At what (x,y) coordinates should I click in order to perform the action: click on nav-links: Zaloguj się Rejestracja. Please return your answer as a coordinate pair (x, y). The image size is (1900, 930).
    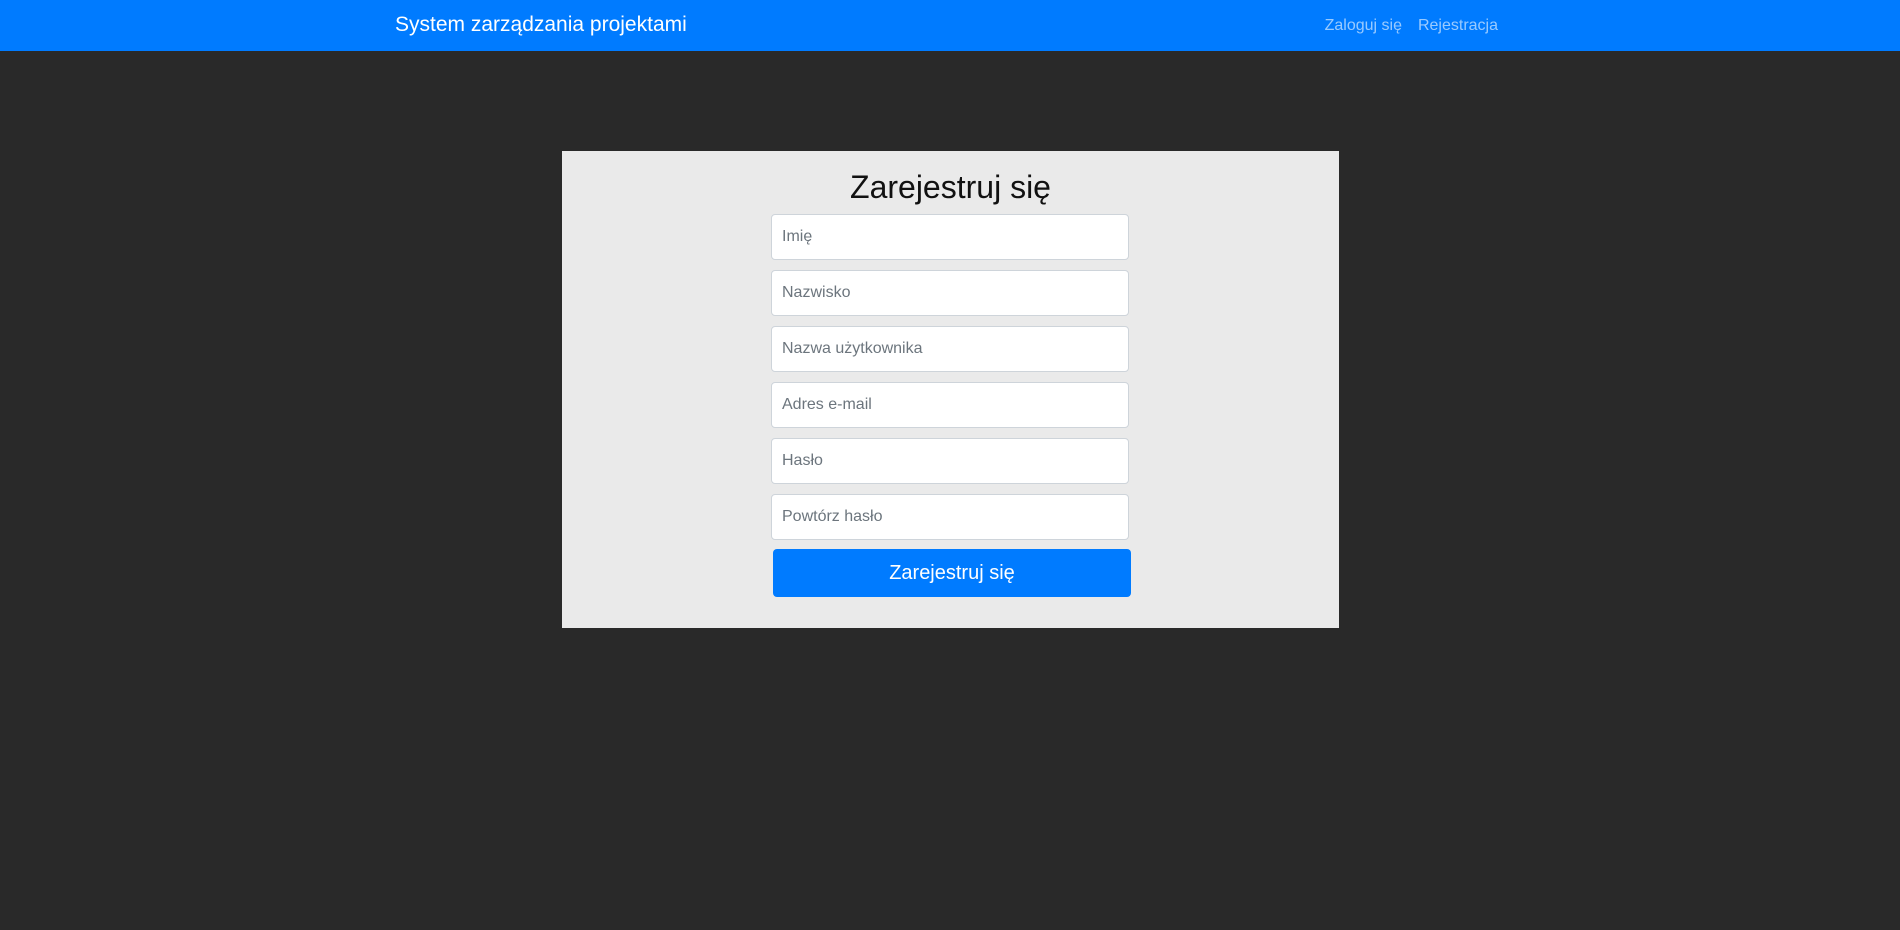
    Looking at the image, I should click on (1411, 25).